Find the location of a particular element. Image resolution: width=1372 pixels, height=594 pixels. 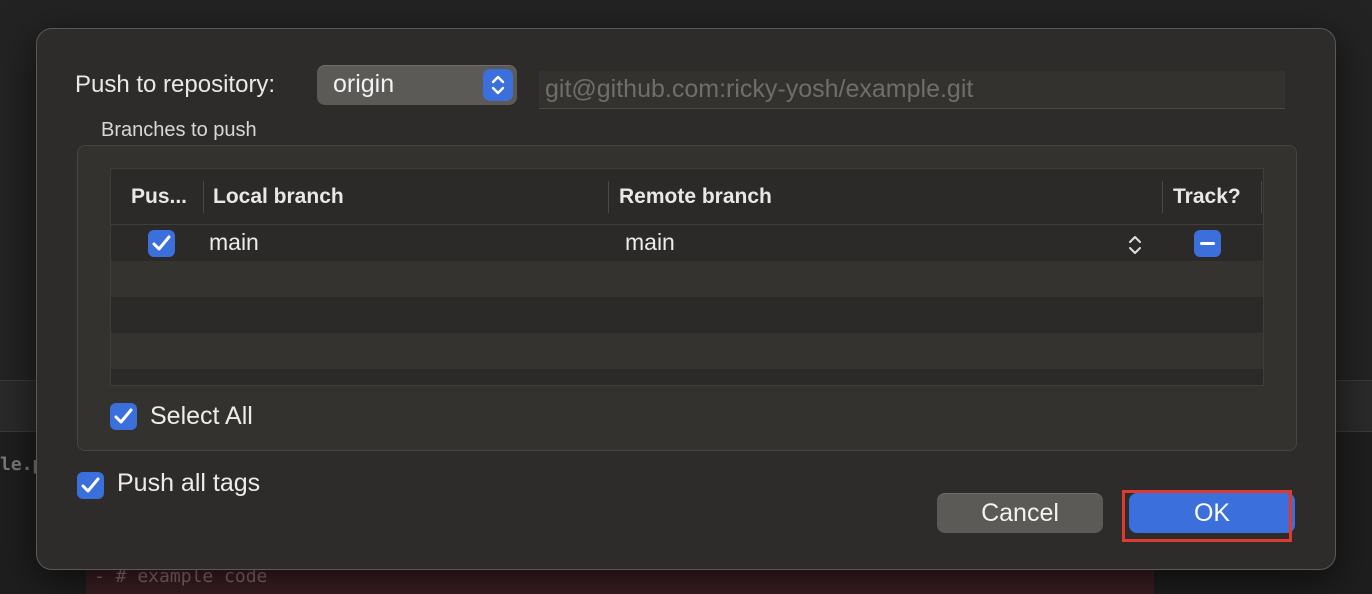

header-track: Track? is located at coordinates (1207, 197).